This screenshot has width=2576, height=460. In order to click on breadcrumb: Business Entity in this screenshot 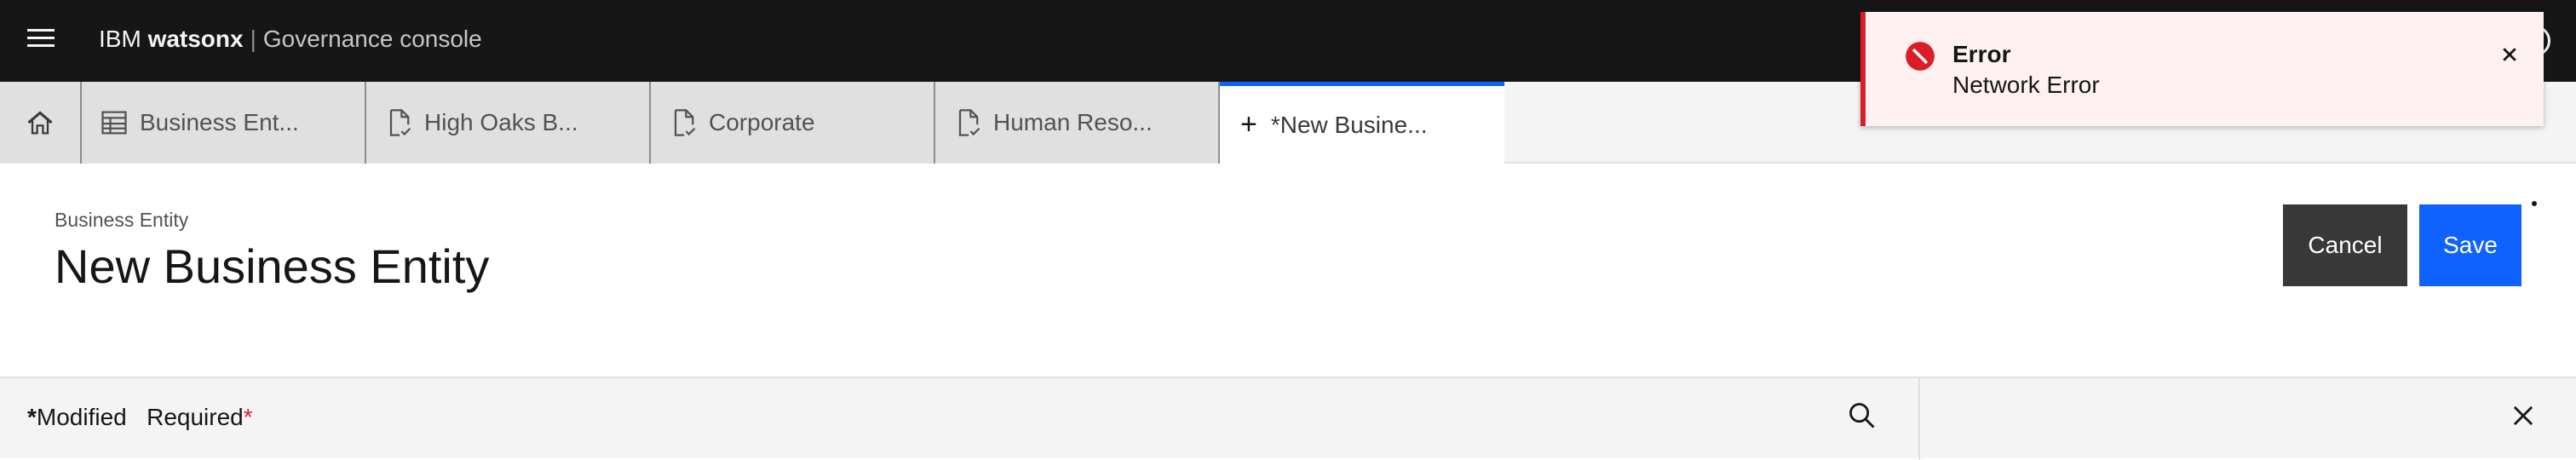, I will do `click(122, 221)`.